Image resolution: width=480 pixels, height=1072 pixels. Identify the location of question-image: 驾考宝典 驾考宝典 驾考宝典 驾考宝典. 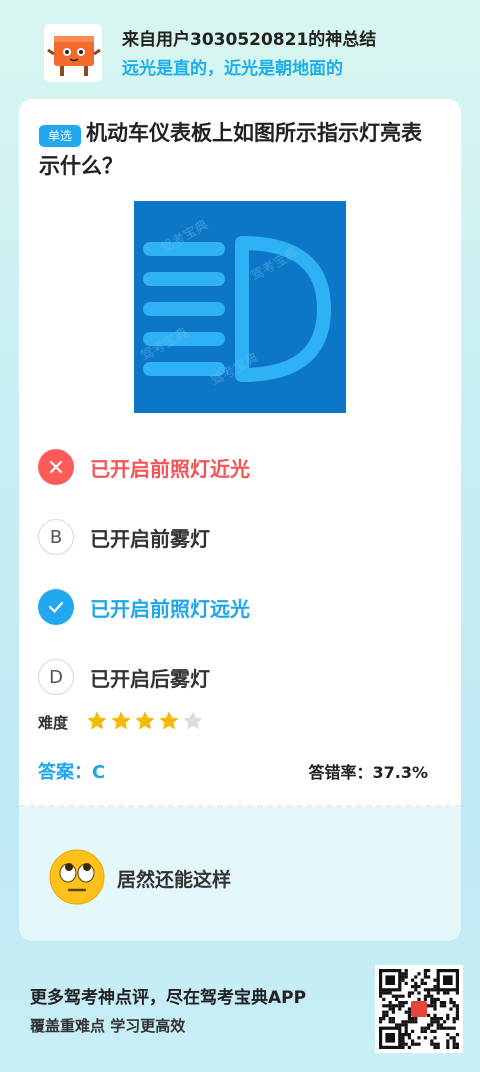
(240, 307).